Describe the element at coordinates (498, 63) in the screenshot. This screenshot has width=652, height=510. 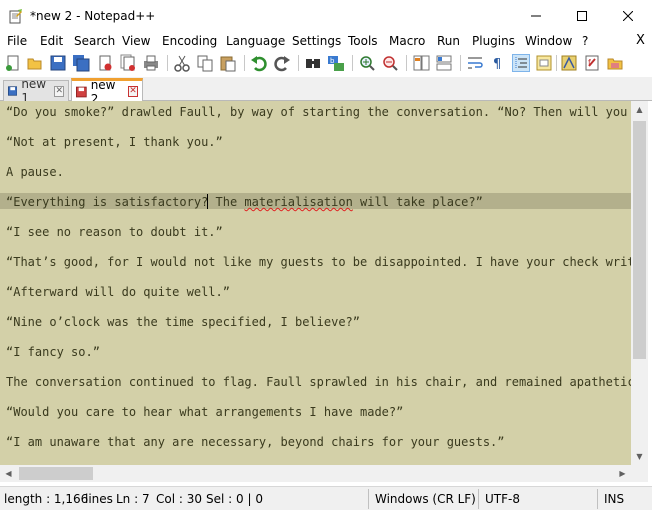
I see `show-all-chars-icon: ¶` at that location.